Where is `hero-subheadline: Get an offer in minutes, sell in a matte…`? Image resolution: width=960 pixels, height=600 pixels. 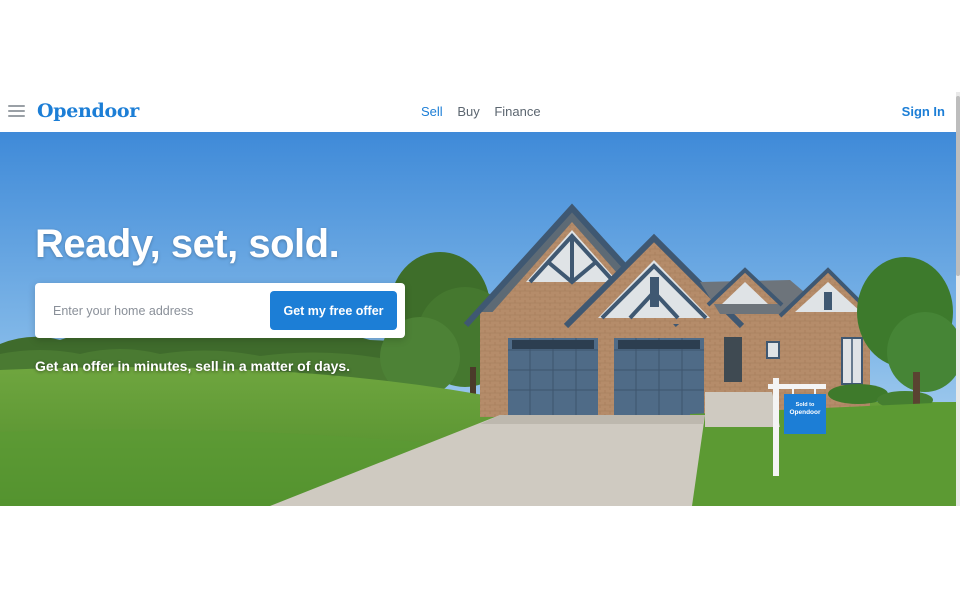 hero-subheadline: Get an offer in minutes, sell in a matte… is located at coordinates (193, 366).